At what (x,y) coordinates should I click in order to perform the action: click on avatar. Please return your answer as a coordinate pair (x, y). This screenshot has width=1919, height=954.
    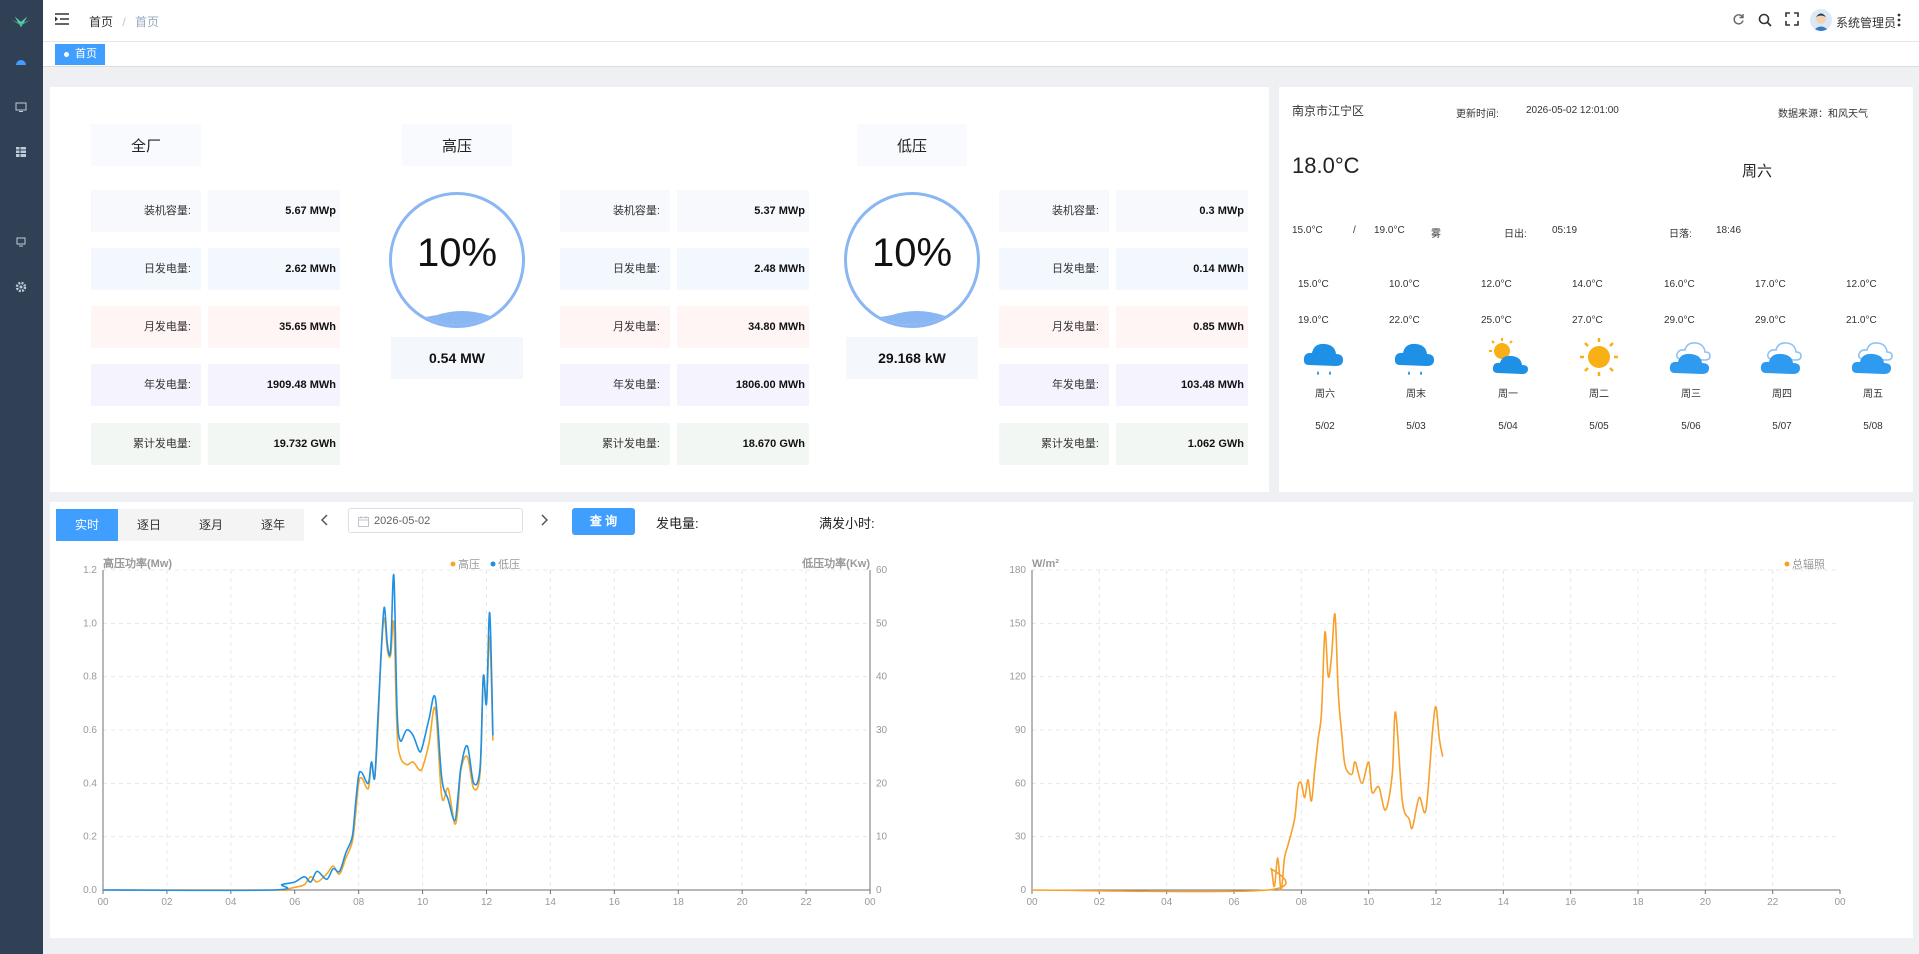
    Looking at the image, I should click on (1821, 20).